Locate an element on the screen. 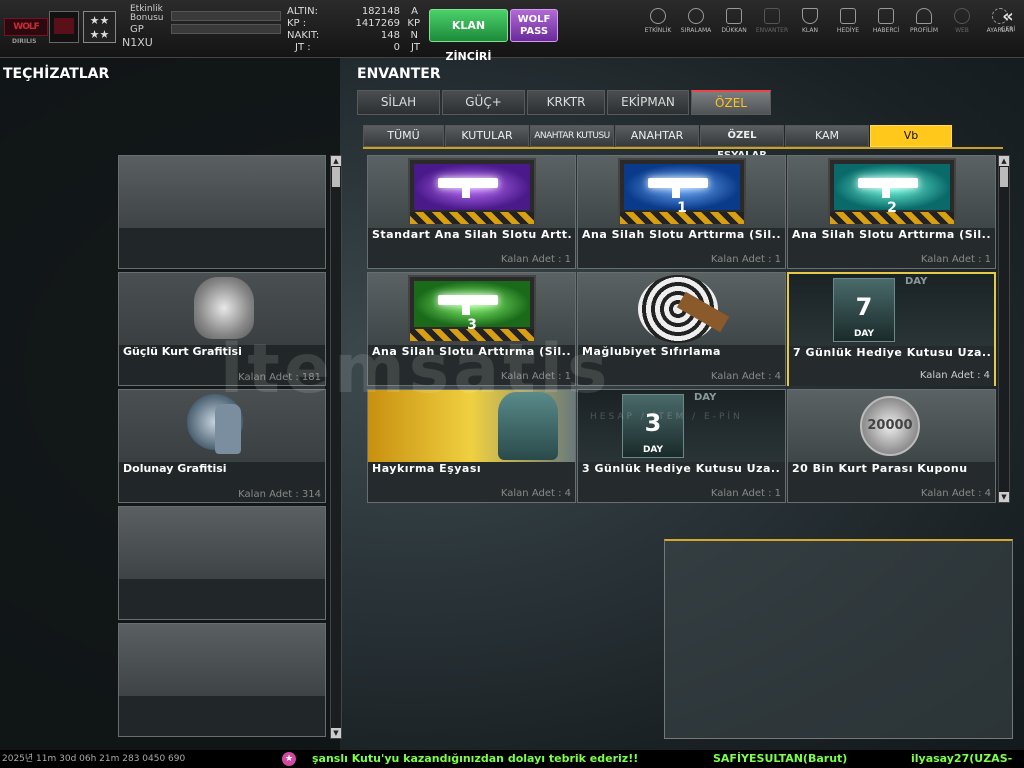 The image size is (1024, 768). klan-zinciri-label: KLAN ZİNCİRİ is located at coordinates (468, 41).